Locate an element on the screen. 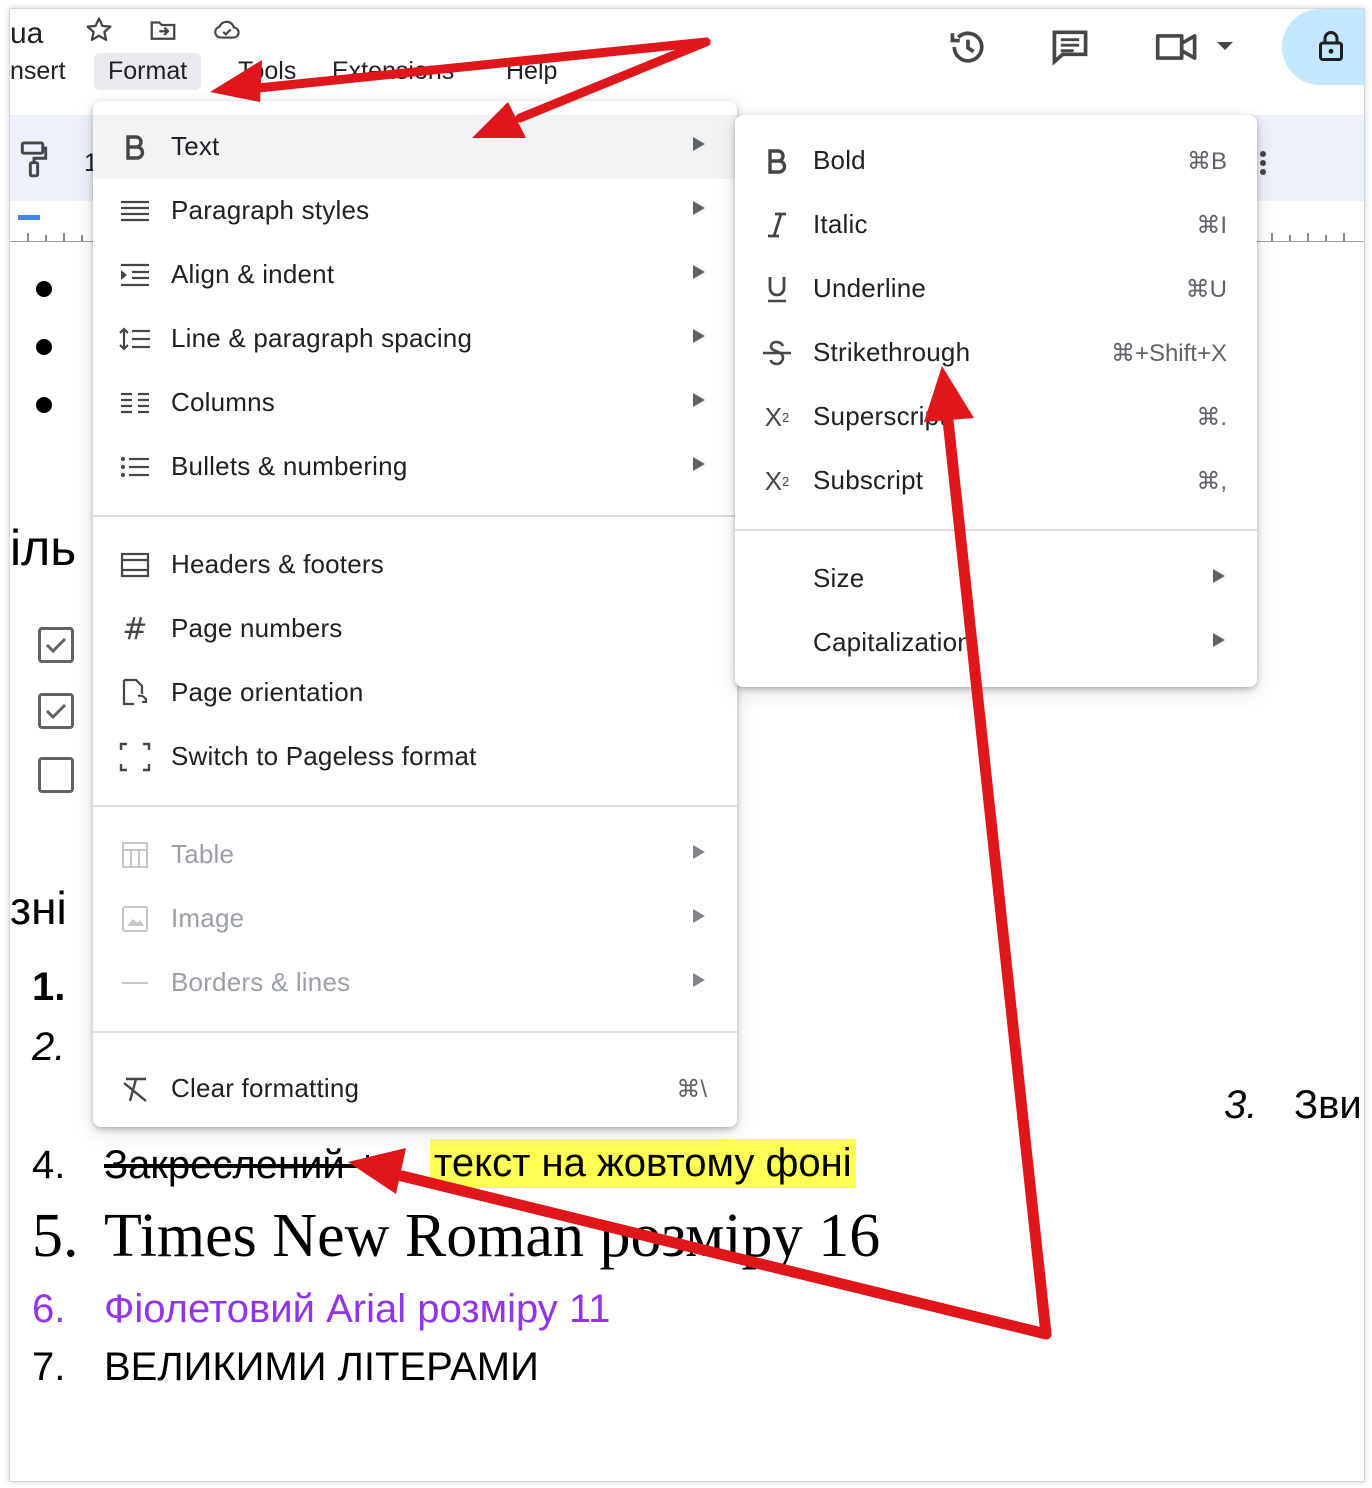 The height and width of the screenshot is (1488, 1372). menu-item-superscript: X2 Superscript ⌘. is located at coordinates (996, 417).